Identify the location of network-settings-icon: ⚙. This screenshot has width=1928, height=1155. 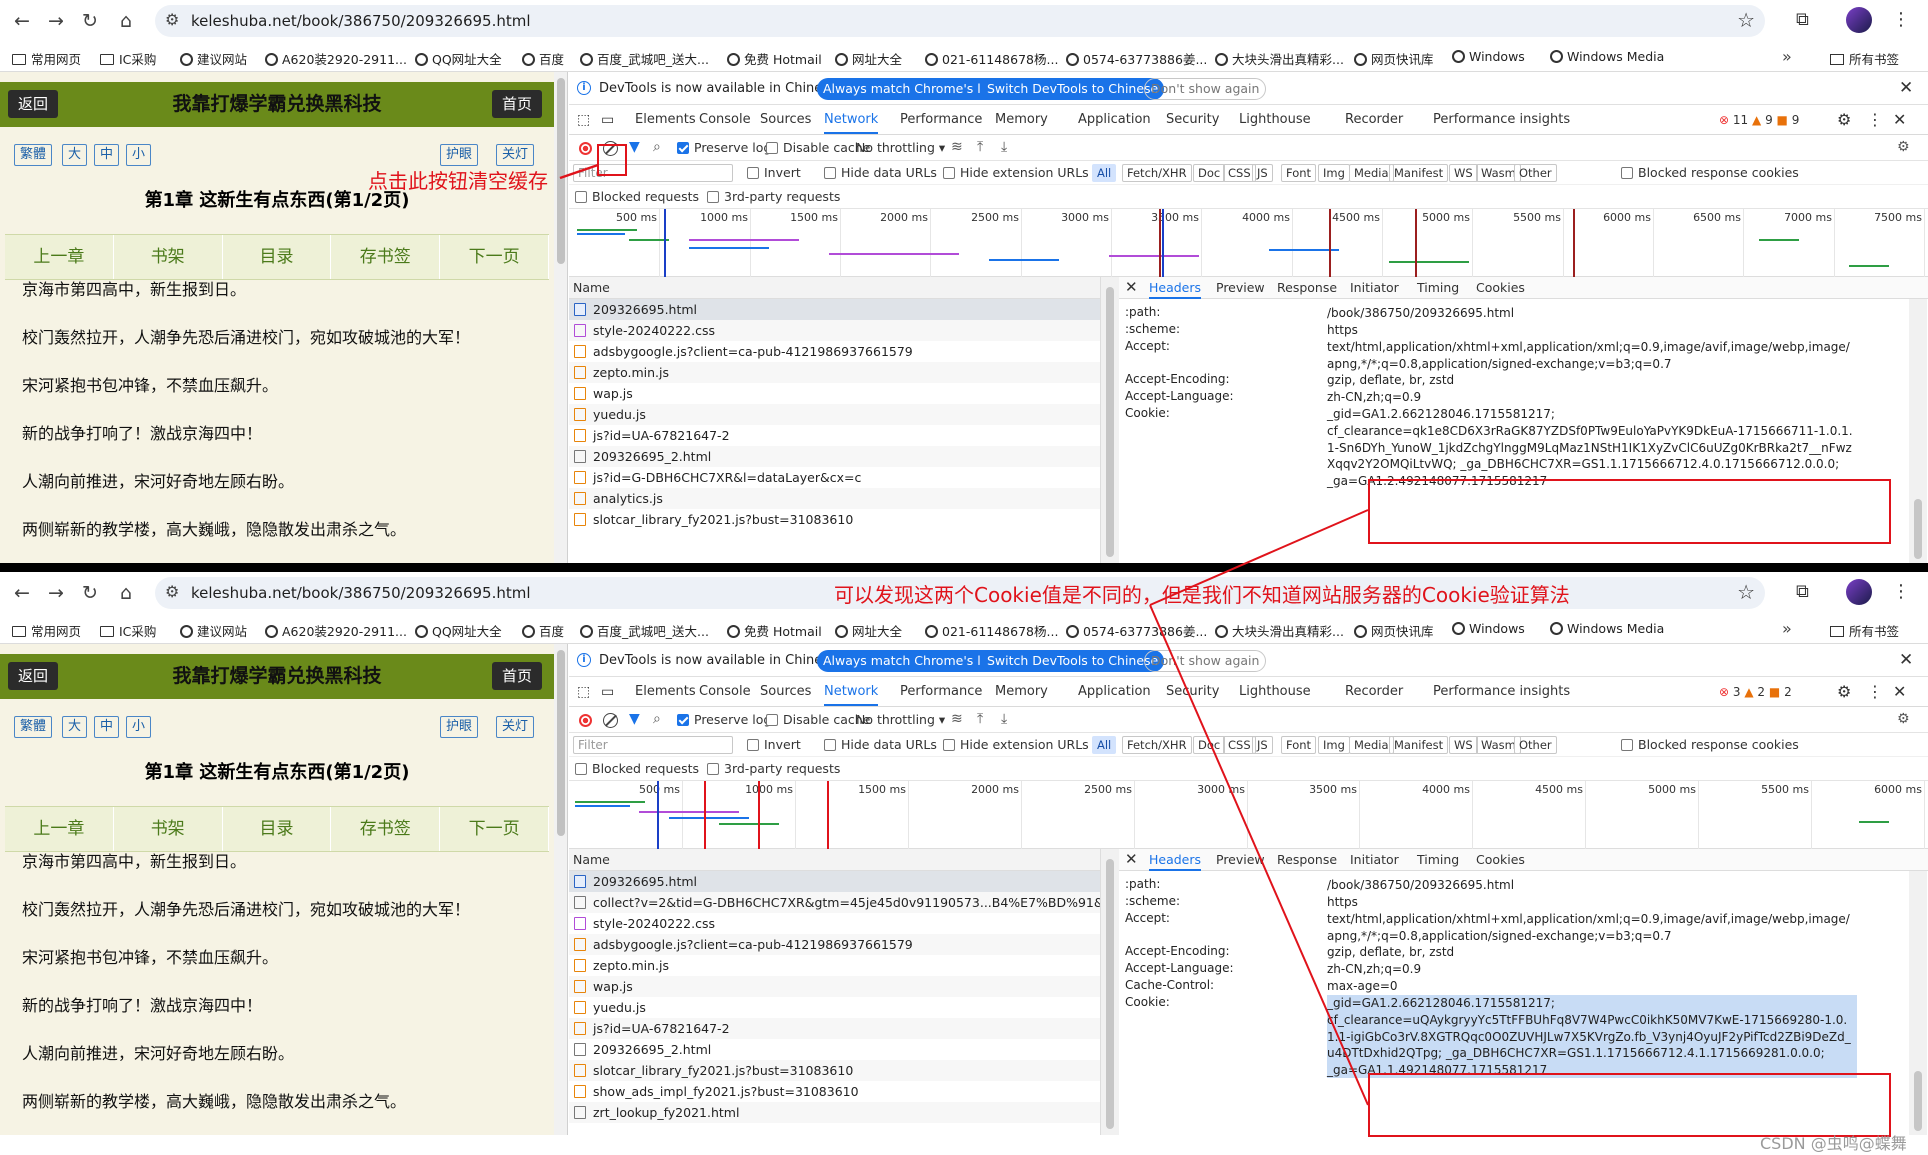
(1903, 719).